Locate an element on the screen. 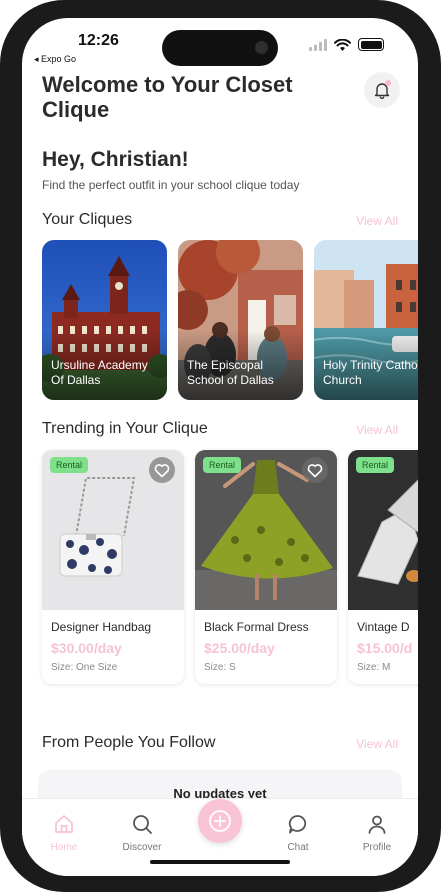 The height and width of the screenshot is (892, 441). notification-dot is located at coordinates (388, 83).